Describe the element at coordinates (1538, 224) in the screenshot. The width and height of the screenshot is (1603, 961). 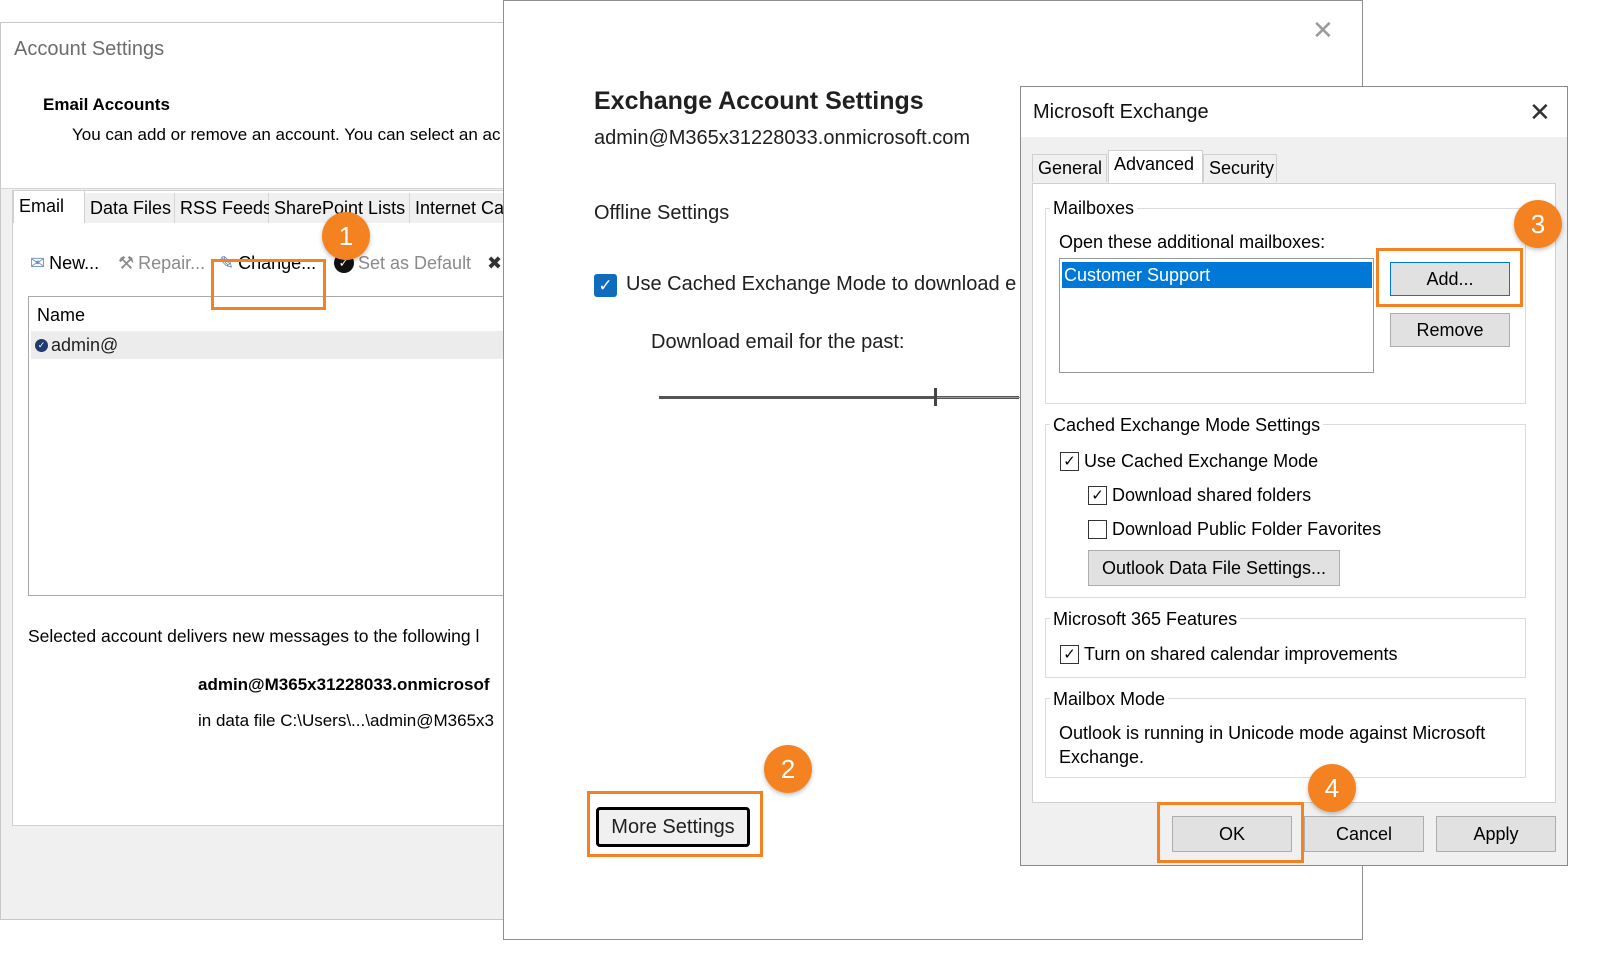
I see `callout-badge-3: 3` at that location.